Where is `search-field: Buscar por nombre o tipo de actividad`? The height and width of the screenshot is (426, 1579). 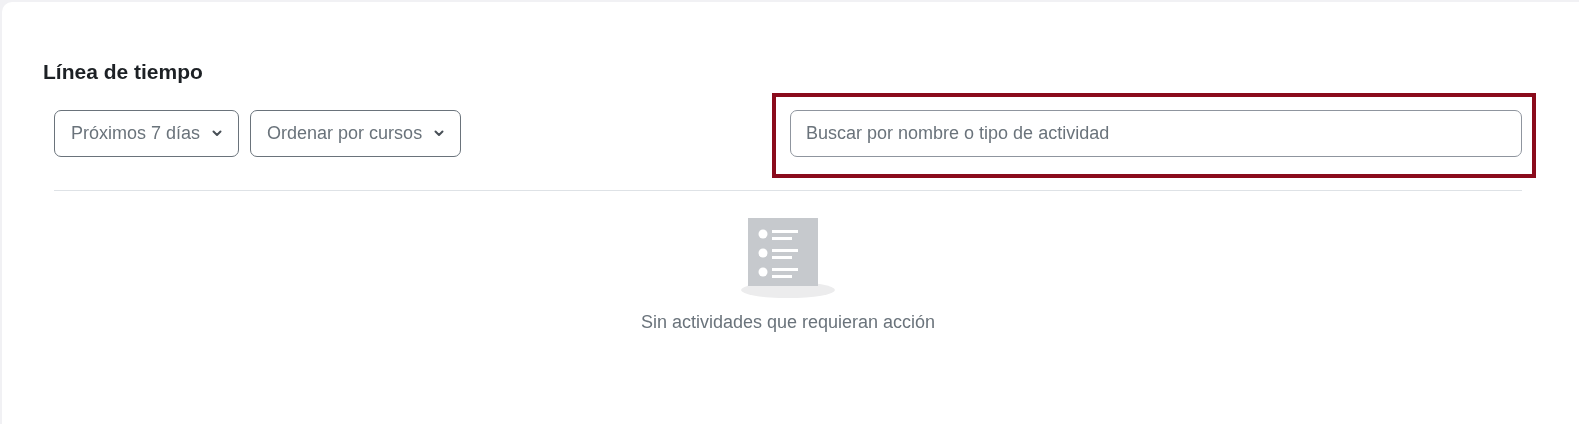
search-field: Buscar por nombre o tipo de actividad is located at coordinates (1156, 133).